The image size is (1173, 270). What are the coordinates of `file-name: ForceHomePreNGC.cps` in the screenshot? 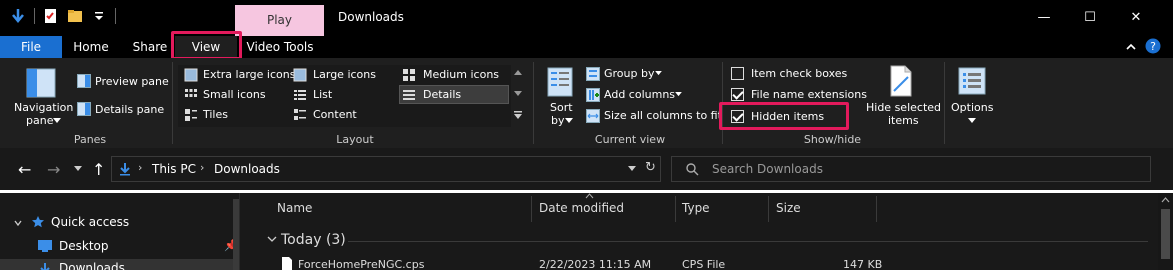 It's located at (361, 264).